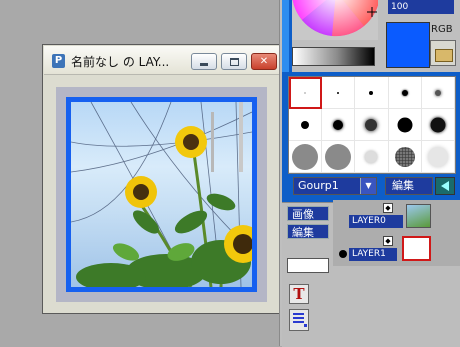 The width and height of the screenshot is (460, 347). Describe the element at coordinates (388, 208) in the screenshot. I see `layer0-order-arrows: ◆` at that location.